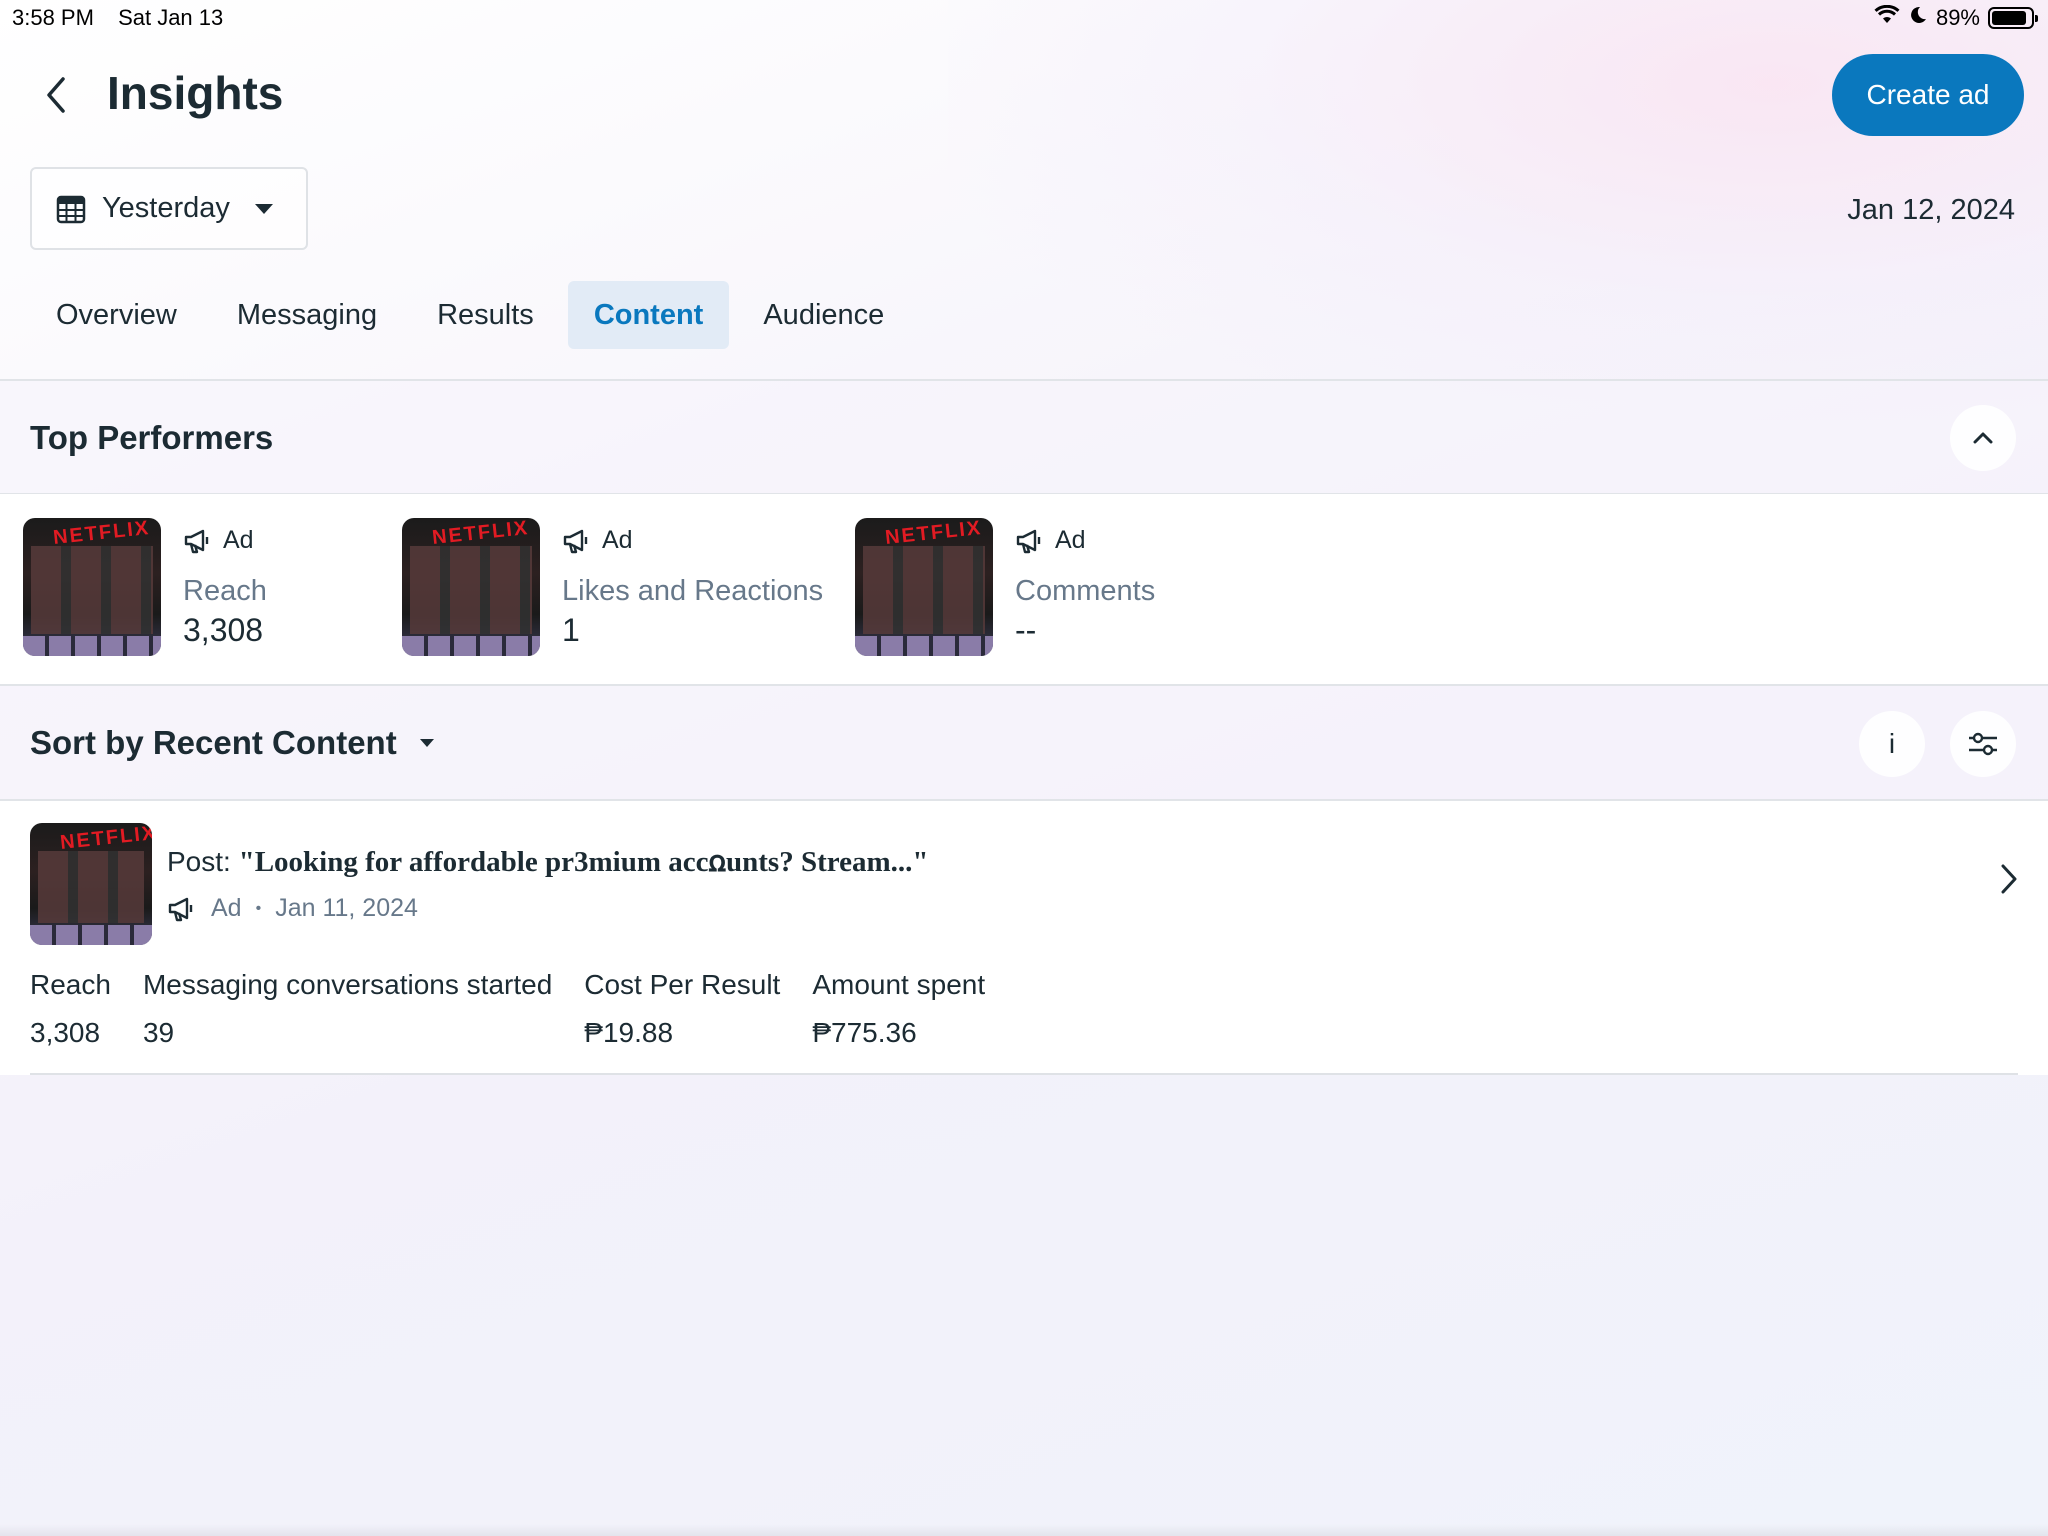 The height and width of the screenshot is (1536, 2048). What do you see at coordinates (158, 1032) in the screenshot?
I see `stat-value: 39` at bounding box center [158, 1032].